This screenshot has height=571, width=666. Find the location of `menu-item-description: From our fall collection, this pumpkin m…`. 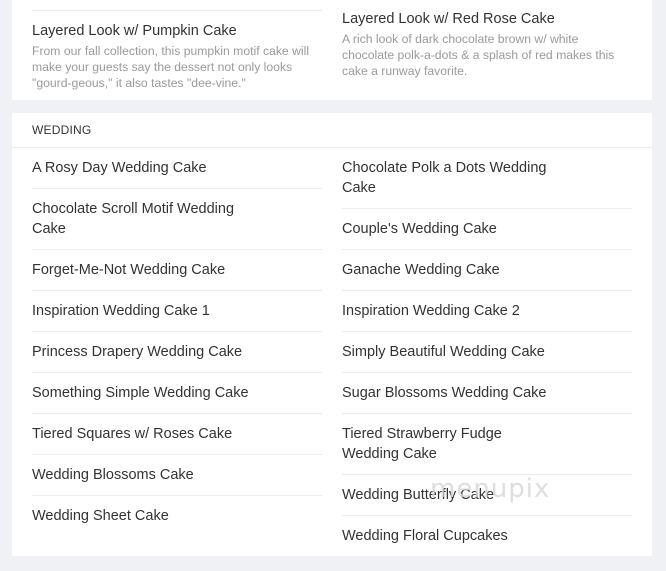

menu-item-description: From our fall collection, this pumpkin m… is located at coordinates (171, 67).